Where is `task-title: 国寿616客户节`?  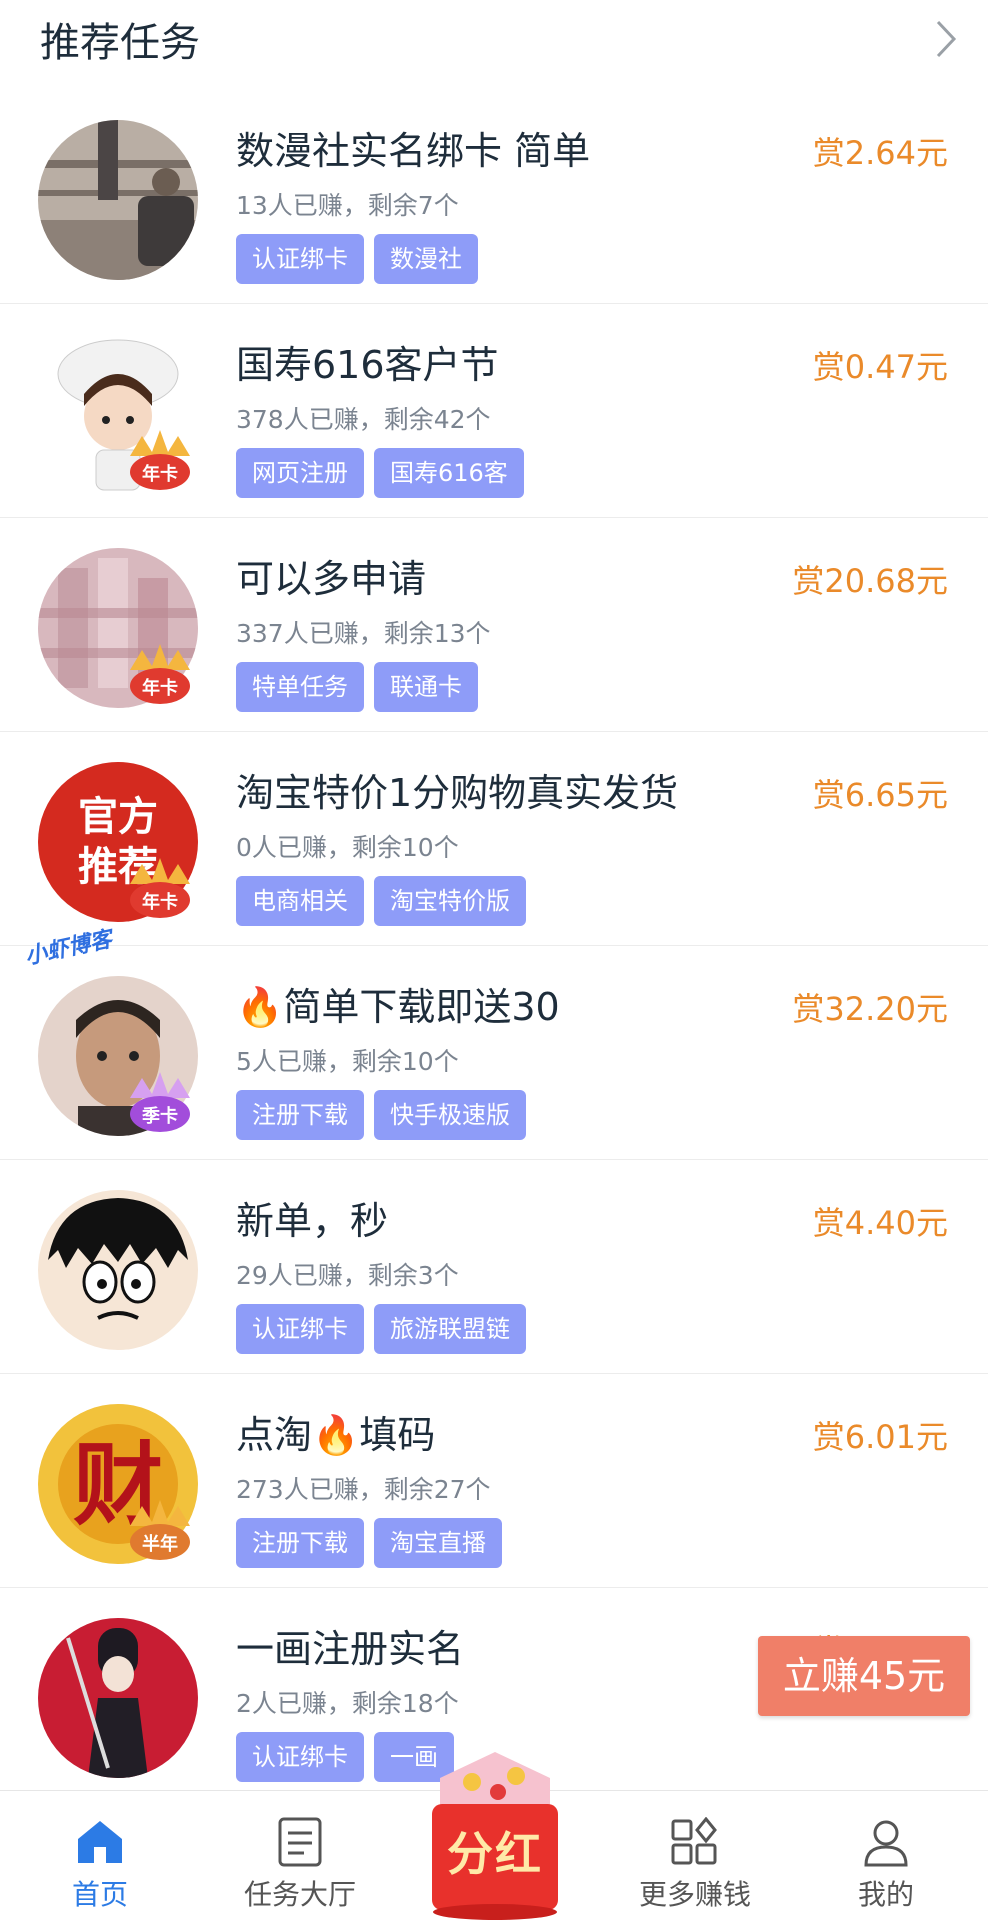
task-title: 国寿616客户节 is located at coordinates (367, 365).